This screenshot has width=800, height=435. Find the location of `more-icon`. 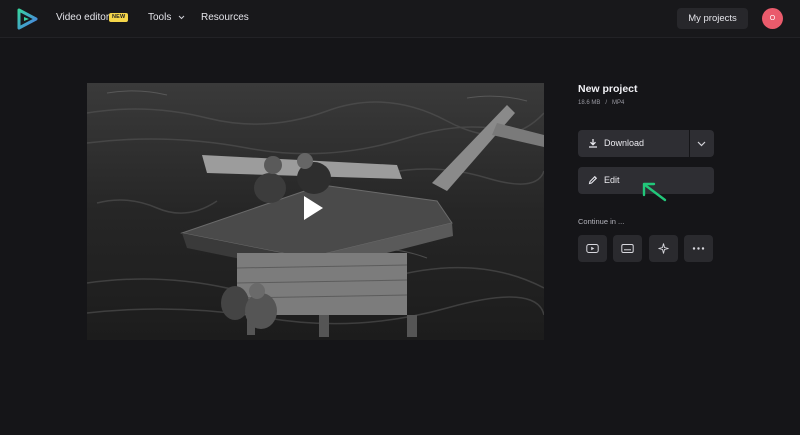

more-icon is located at coordinates (698, 248).